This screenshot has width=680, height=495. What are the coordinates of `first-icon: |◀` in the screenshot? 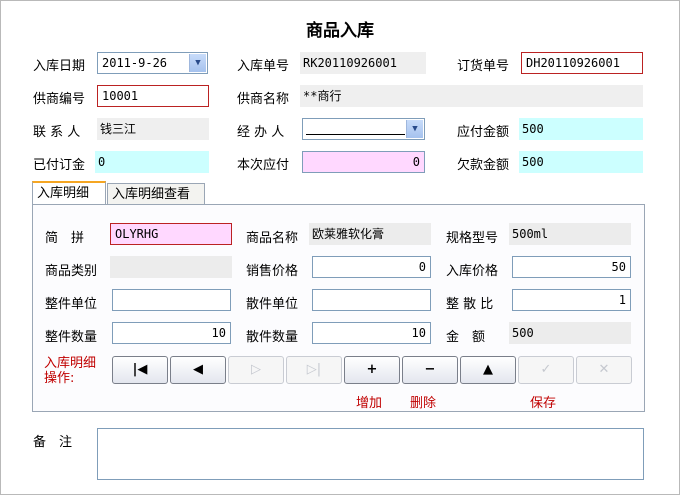 It's located at (140, 369).